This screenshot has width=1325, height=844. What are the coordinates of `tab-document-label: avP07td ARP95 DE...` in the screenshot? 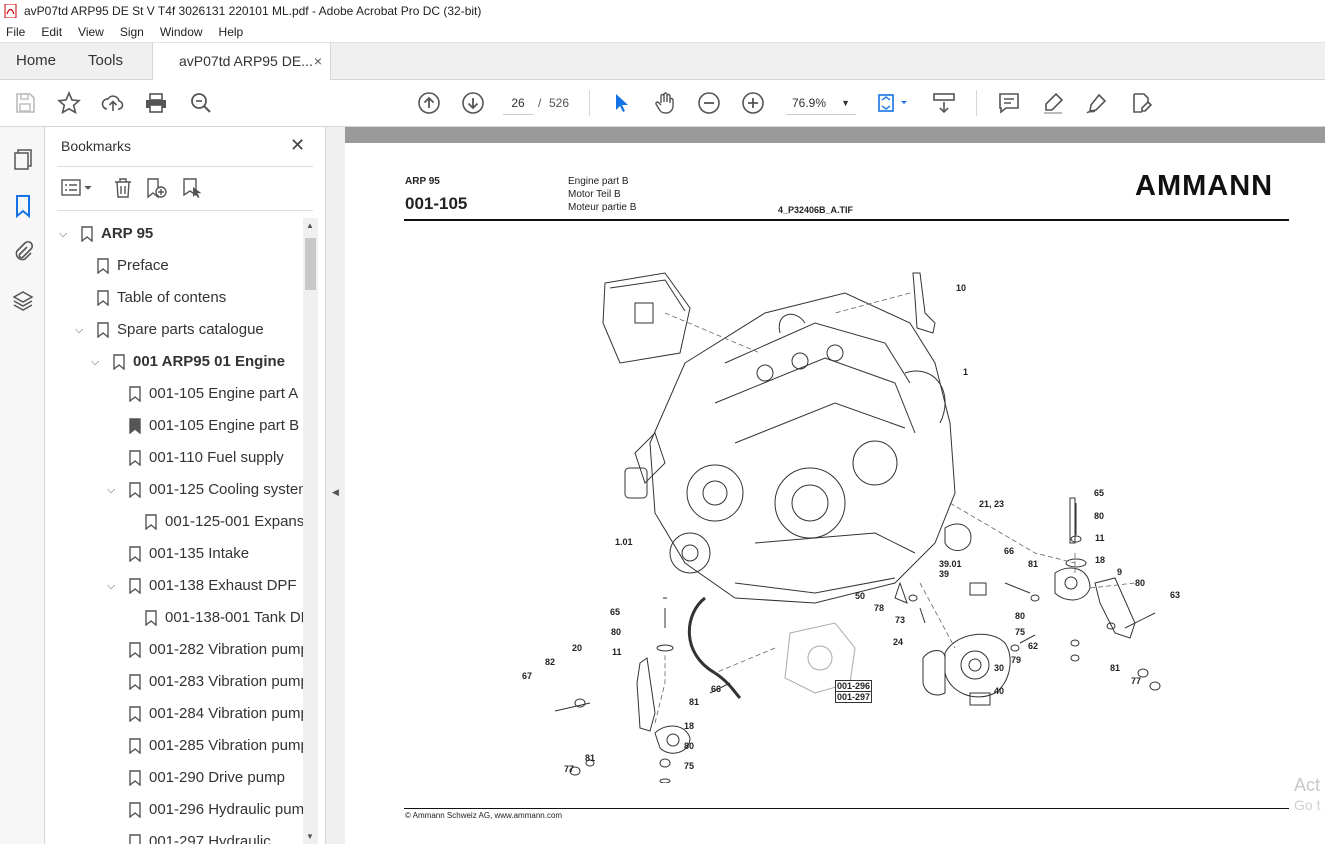 It's located at (246, 61).